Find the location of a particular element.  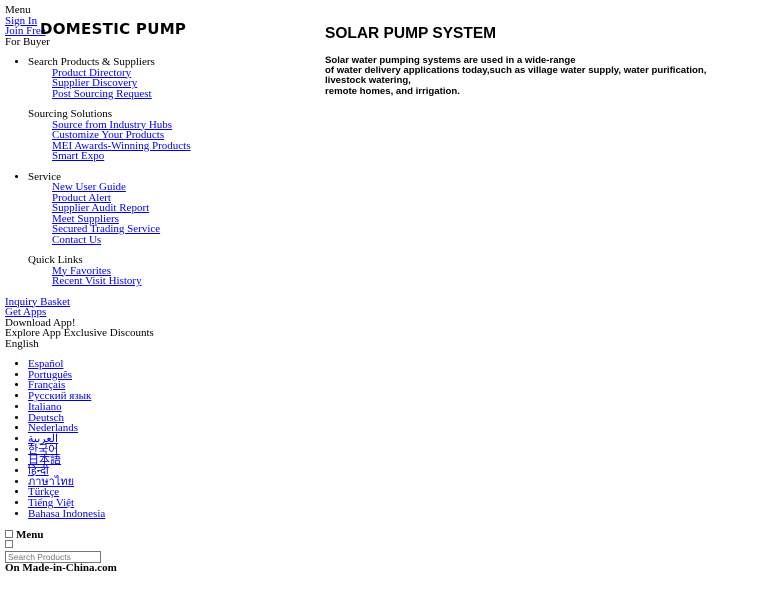

language-link: Bahasa Indonesia is located at coordinates (66, 514).